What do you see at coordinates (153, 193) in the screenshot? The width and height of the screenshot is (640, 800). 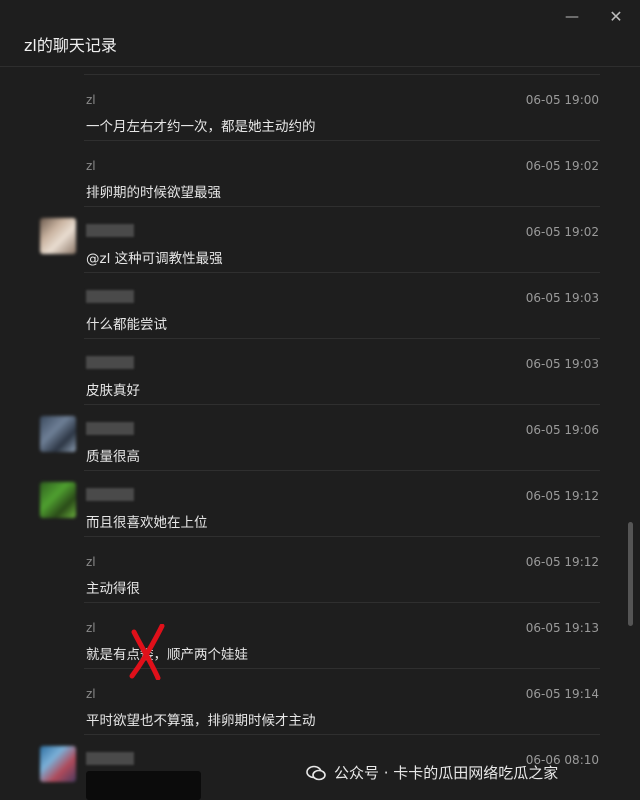 I see `message-text: 排卵期的时候欲望最强` at bounding box center [153, 193].